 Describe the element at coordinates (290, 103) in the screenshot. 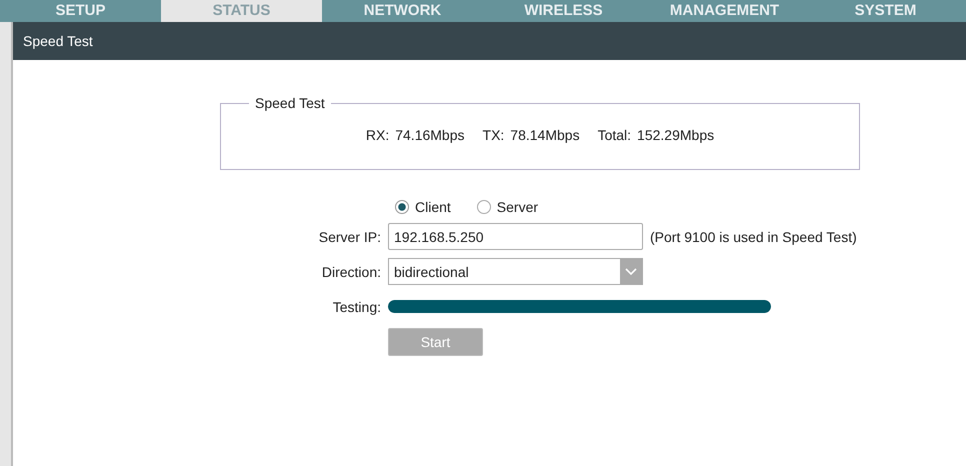

I see `result-legend: Speed Test` at that location.